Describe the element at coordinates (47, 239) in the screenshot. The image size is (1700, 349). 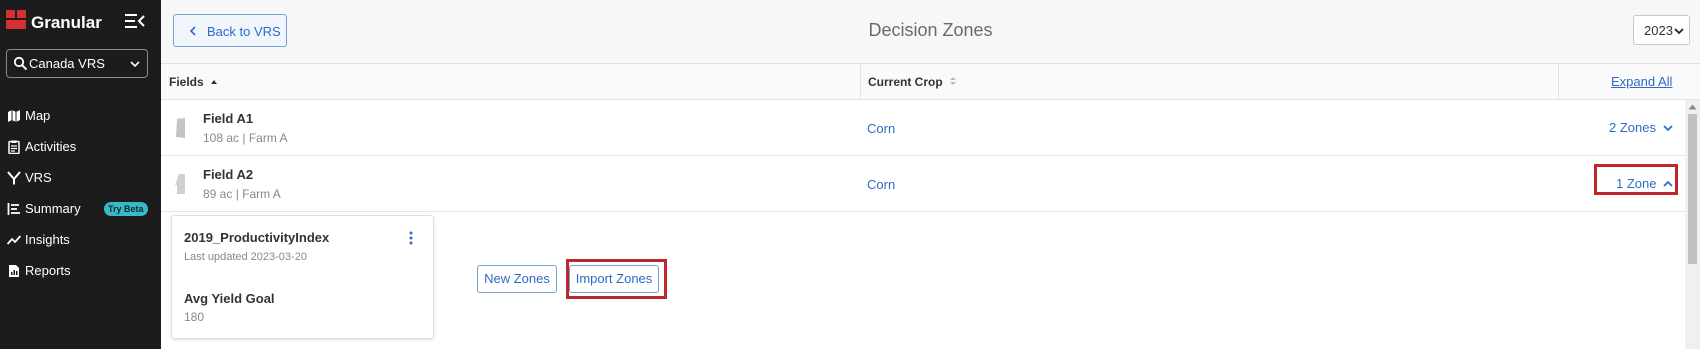
I see `sidebar-item-label: Insights` at that location.